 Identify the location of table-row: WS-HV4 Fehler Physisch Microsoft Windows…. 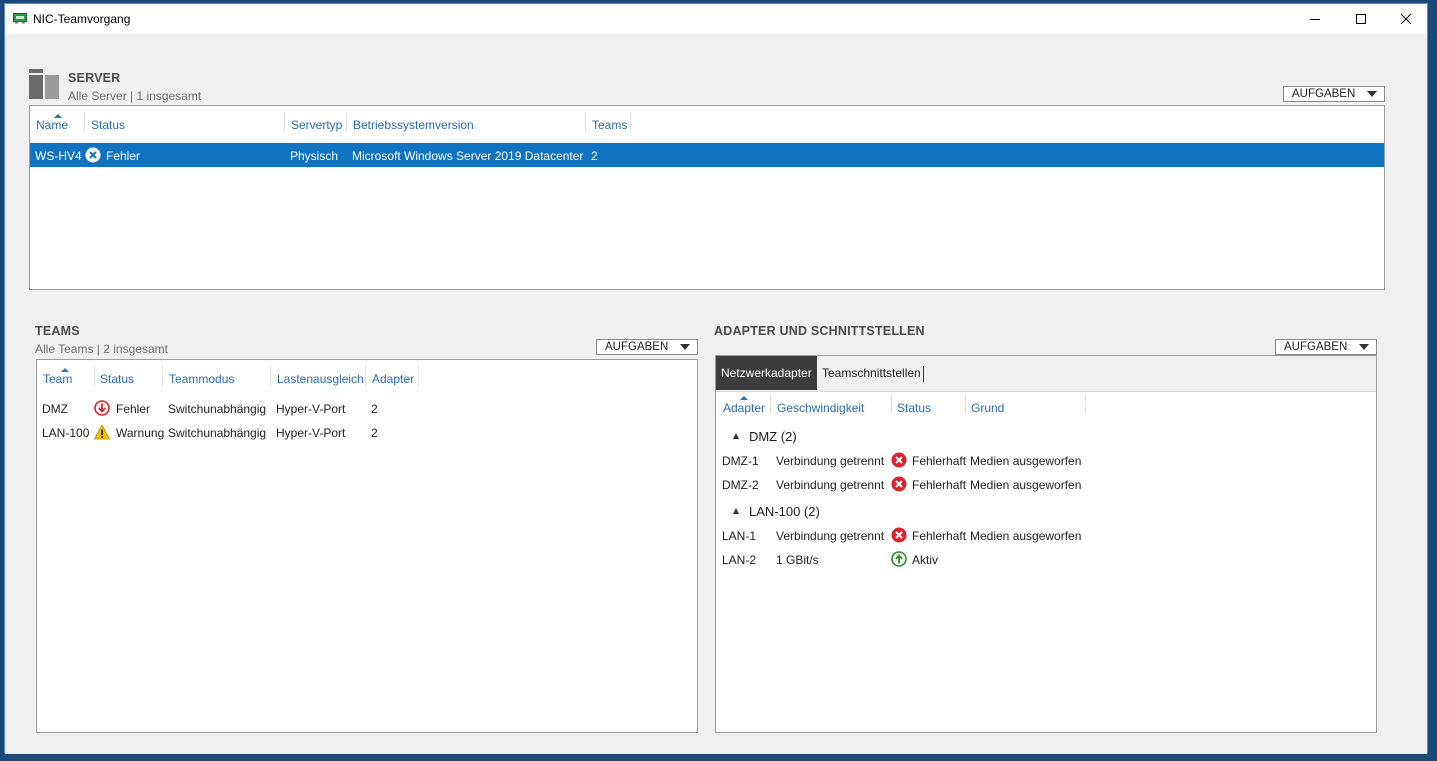
(707, 155).